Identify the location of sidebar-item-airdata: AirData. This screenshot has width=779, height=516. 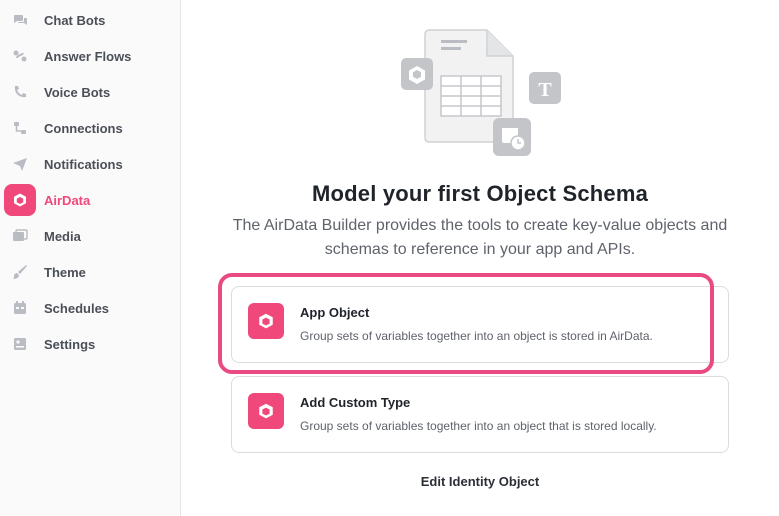
(90, 200).